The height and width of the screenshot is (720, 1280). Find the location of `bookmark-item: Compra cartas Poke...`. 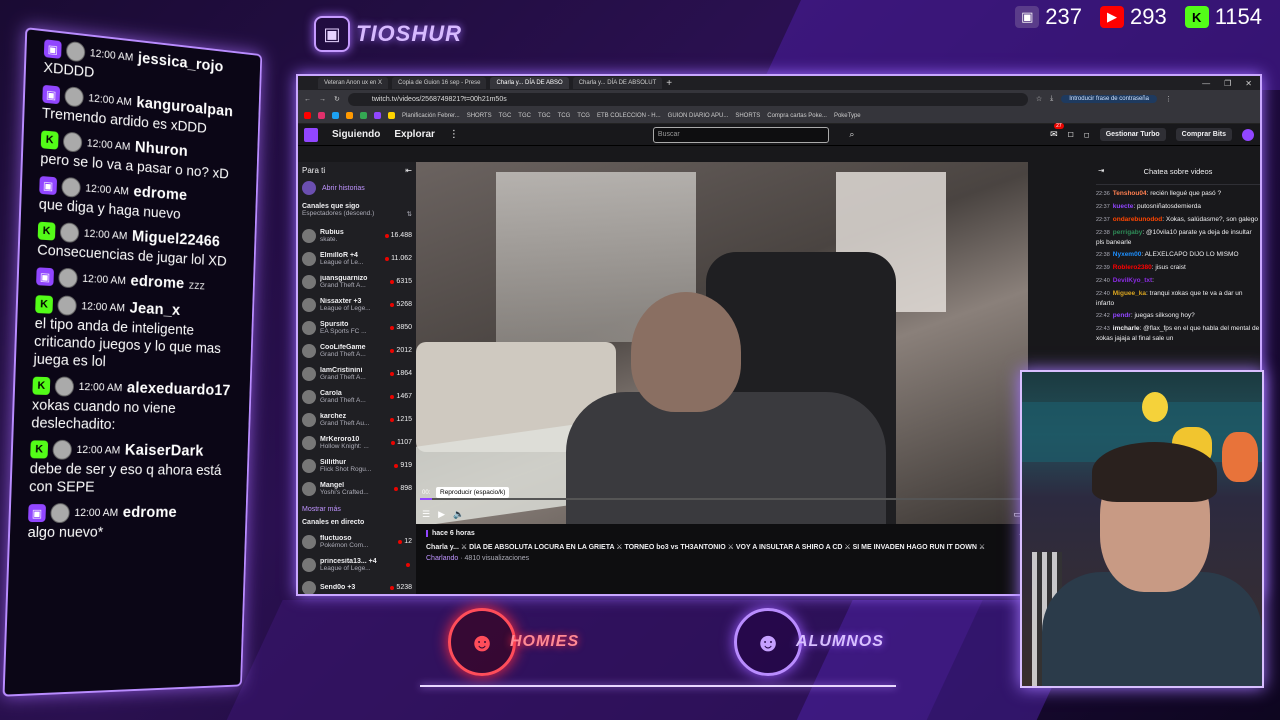

bookmark-item: Compra cartas Poke... is located at coordinates (797, 116).